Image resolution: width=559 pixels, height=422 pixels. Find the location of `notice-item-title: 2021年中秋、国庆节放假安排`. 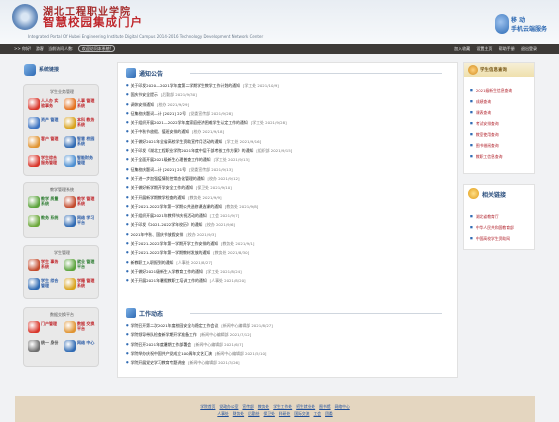

notice-item-title: 2021年中秋、国庆节放假安排 is located at coordinates (157, 234).